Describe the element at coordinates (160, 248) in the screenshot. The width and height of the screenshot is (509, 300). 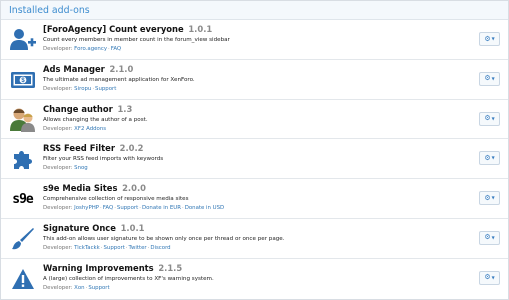
I see `developer-link: Discord` at that location.